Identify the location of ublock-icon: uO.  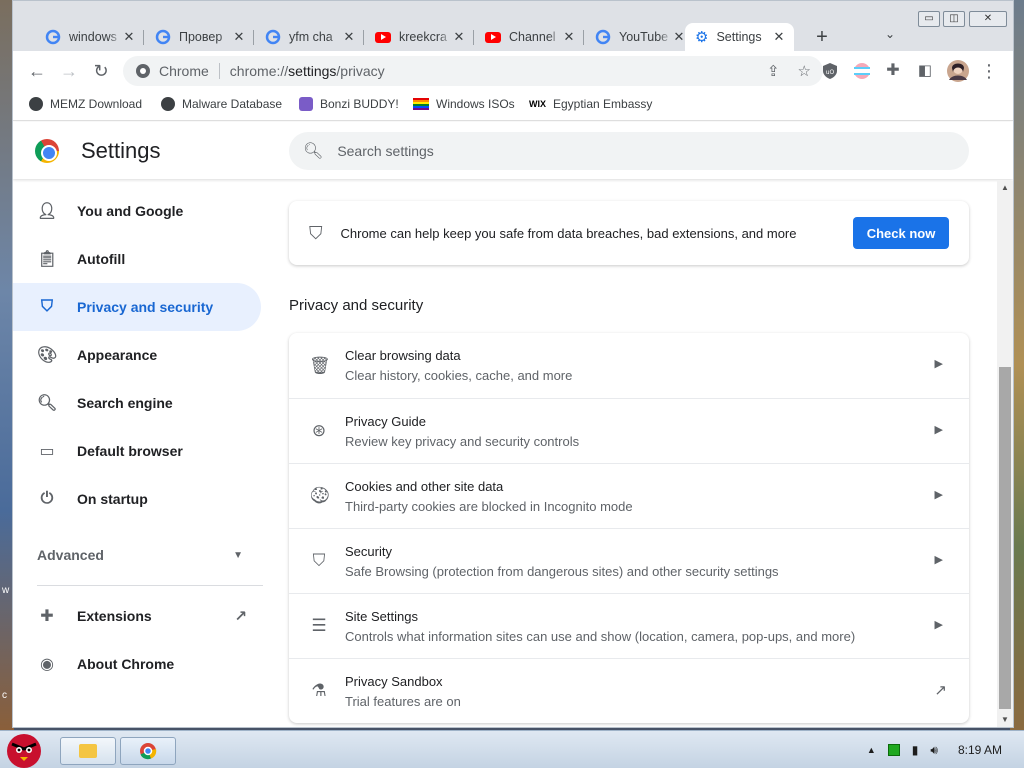
(830, 71).